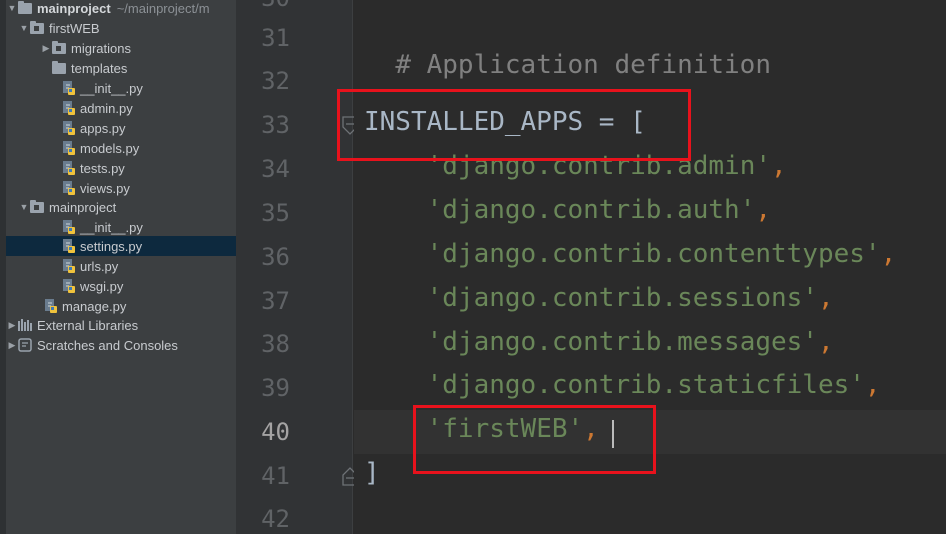 This screenshot has height=534, width=946. Describe the element at coordinates (653, 254) in the screenshot. I see `string-token: 'django.contrib.contenttypes'` at that location.